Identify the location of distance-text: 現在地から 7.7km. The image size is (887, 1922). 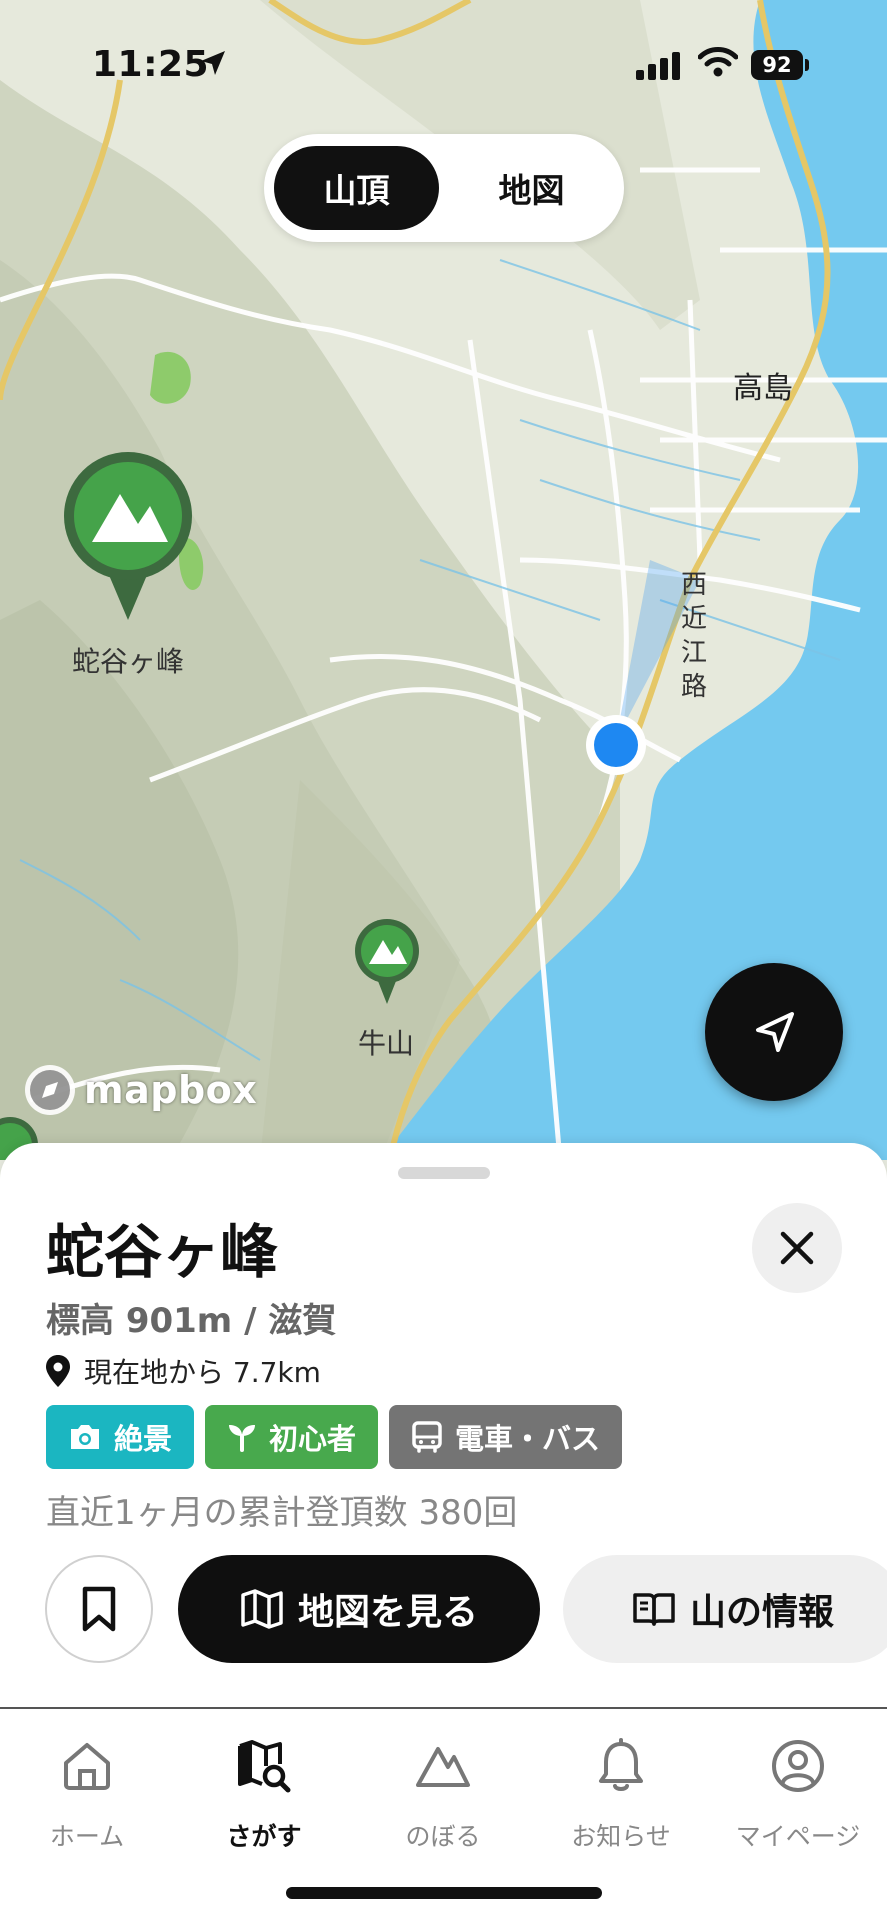
(202, 1372).